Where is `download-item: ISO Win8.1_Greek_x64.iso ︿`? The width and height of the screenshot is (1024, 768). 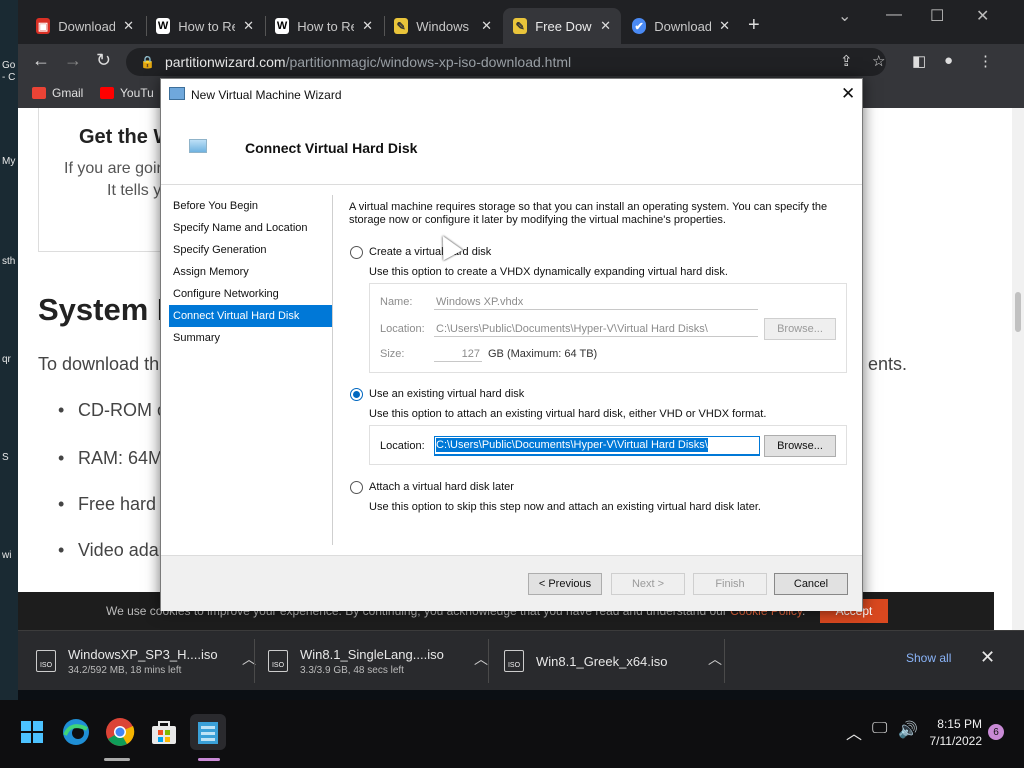 download-item: ISO Win8.1_Greek_x64.iso ︿ is located at coordinates (613, 661).